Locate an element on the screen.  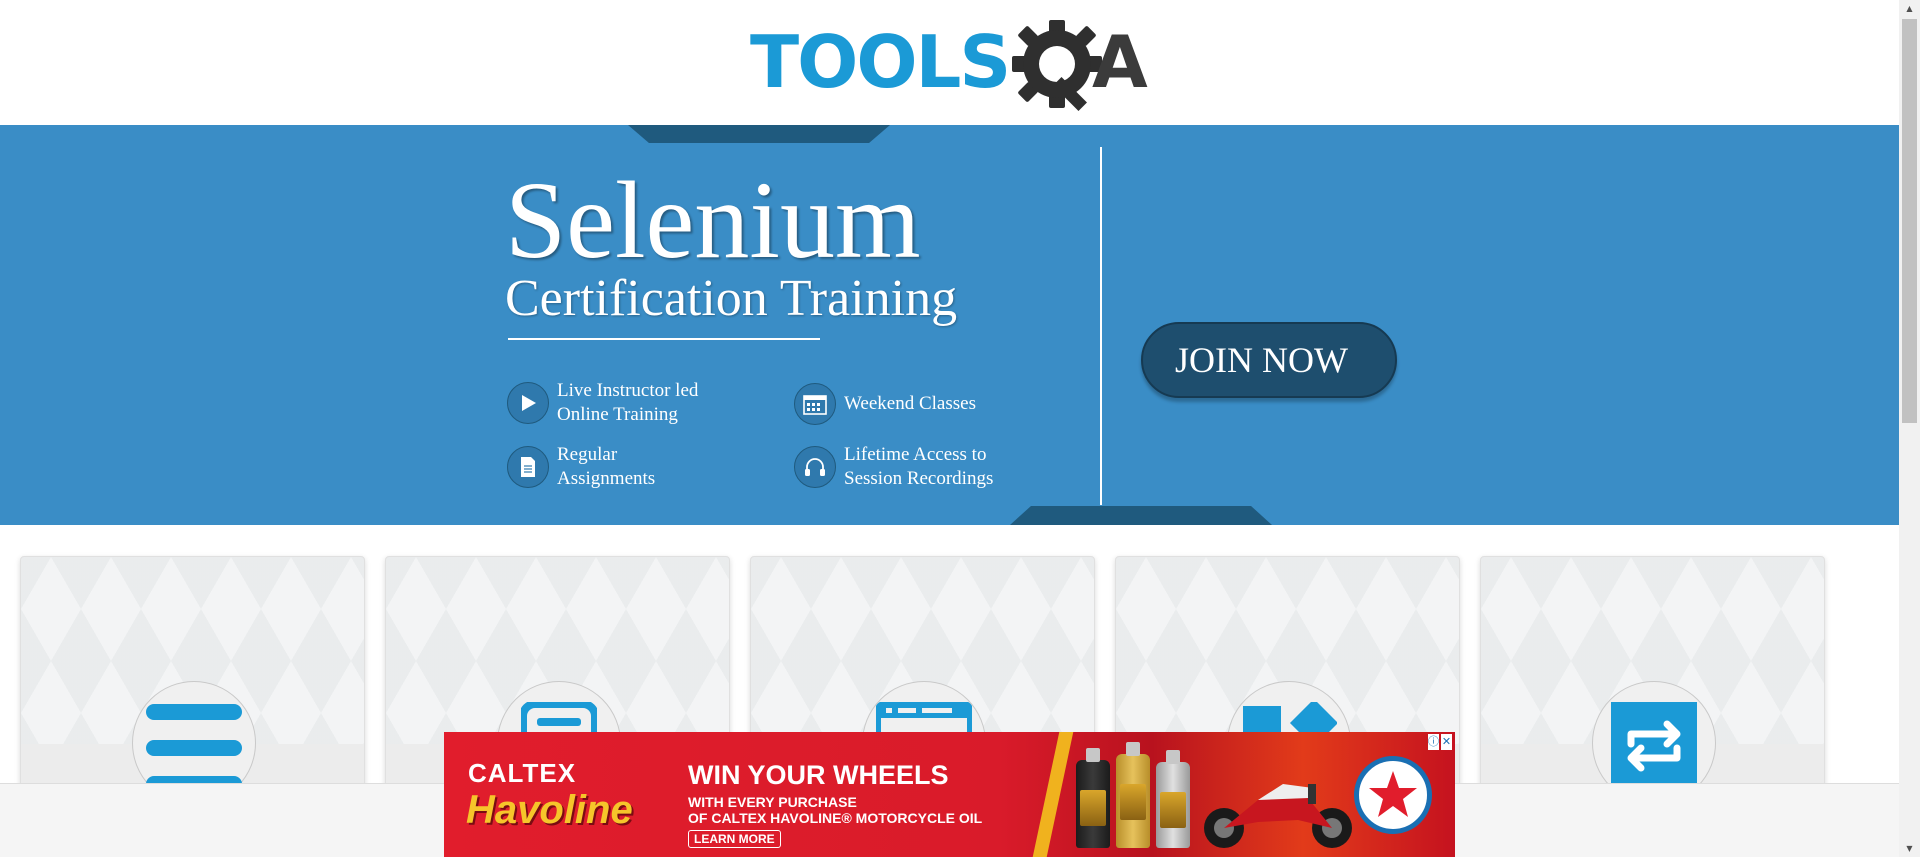
document-icon is located at coordinates (528, 467).